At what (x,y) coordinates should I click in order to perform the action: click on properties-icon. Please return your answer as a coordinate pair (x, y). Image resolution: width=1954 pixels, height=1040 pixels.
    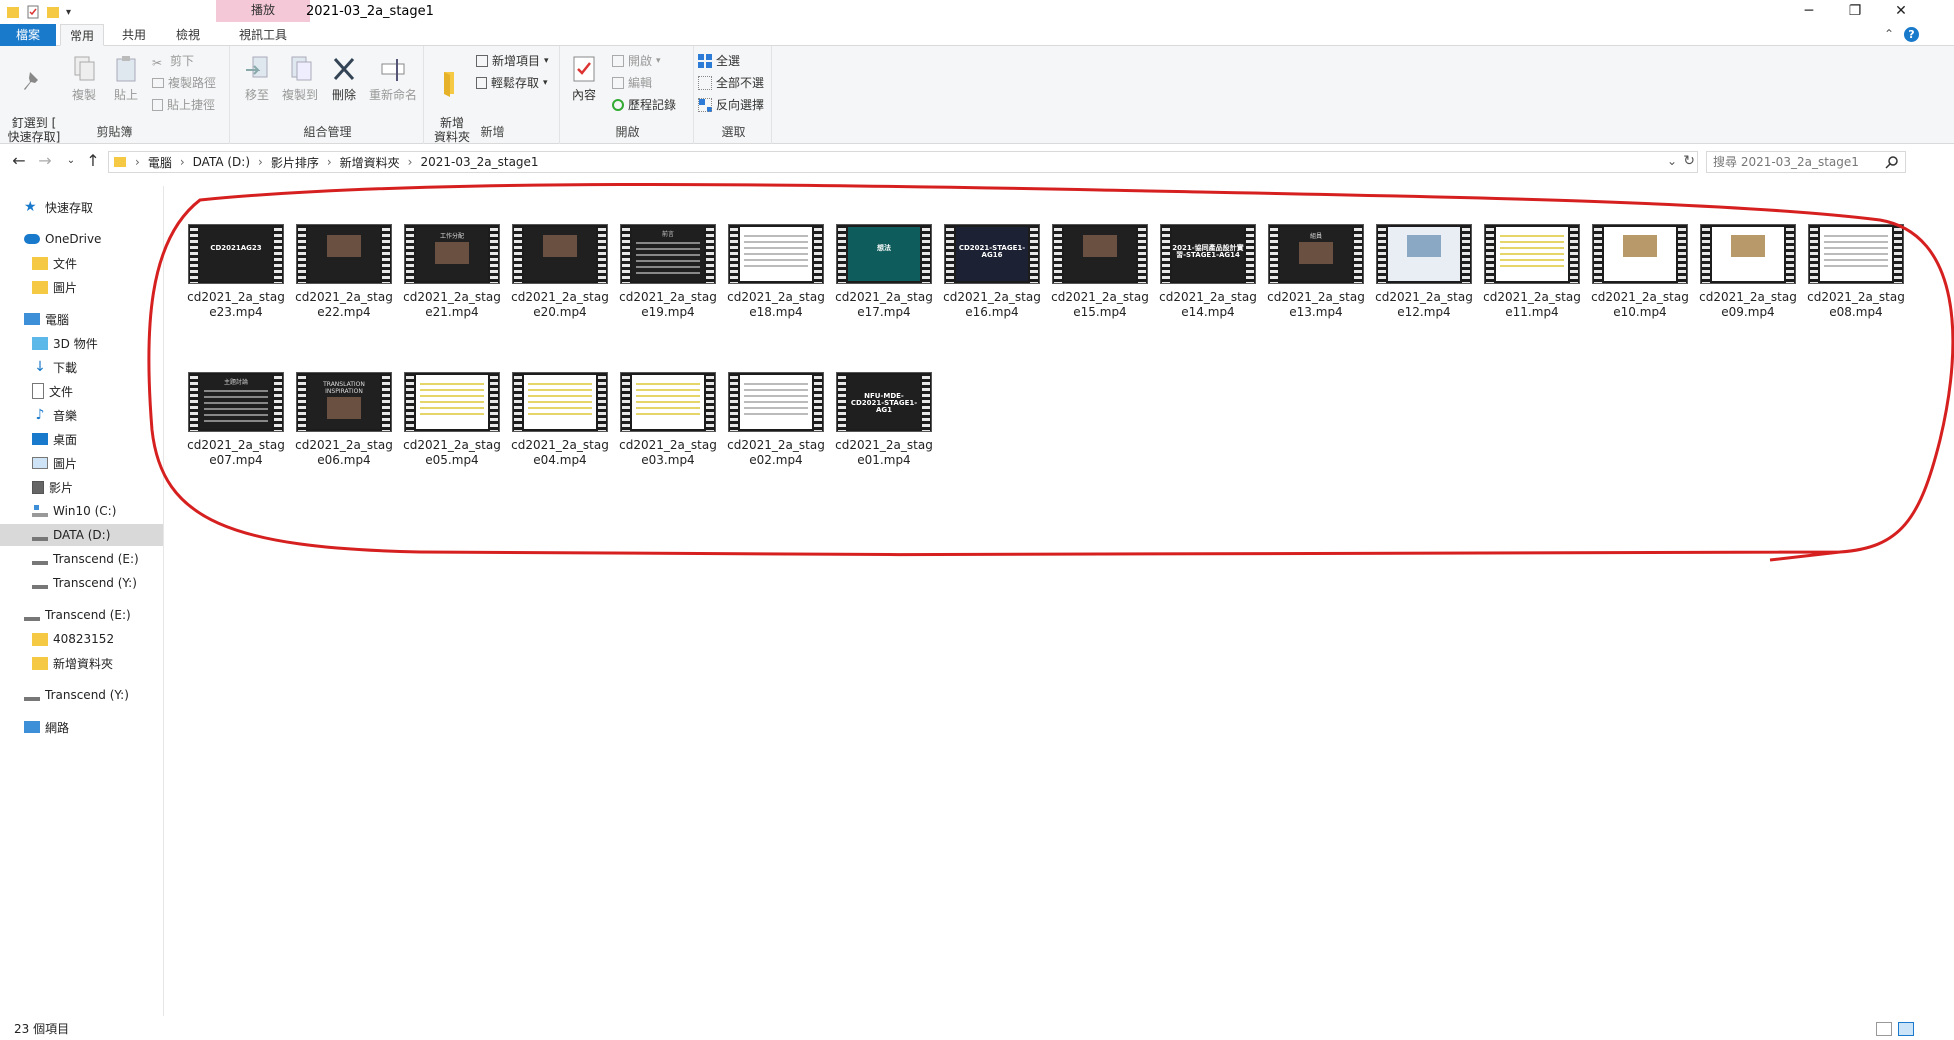
    Looking at the image, I should click on (33, 12).